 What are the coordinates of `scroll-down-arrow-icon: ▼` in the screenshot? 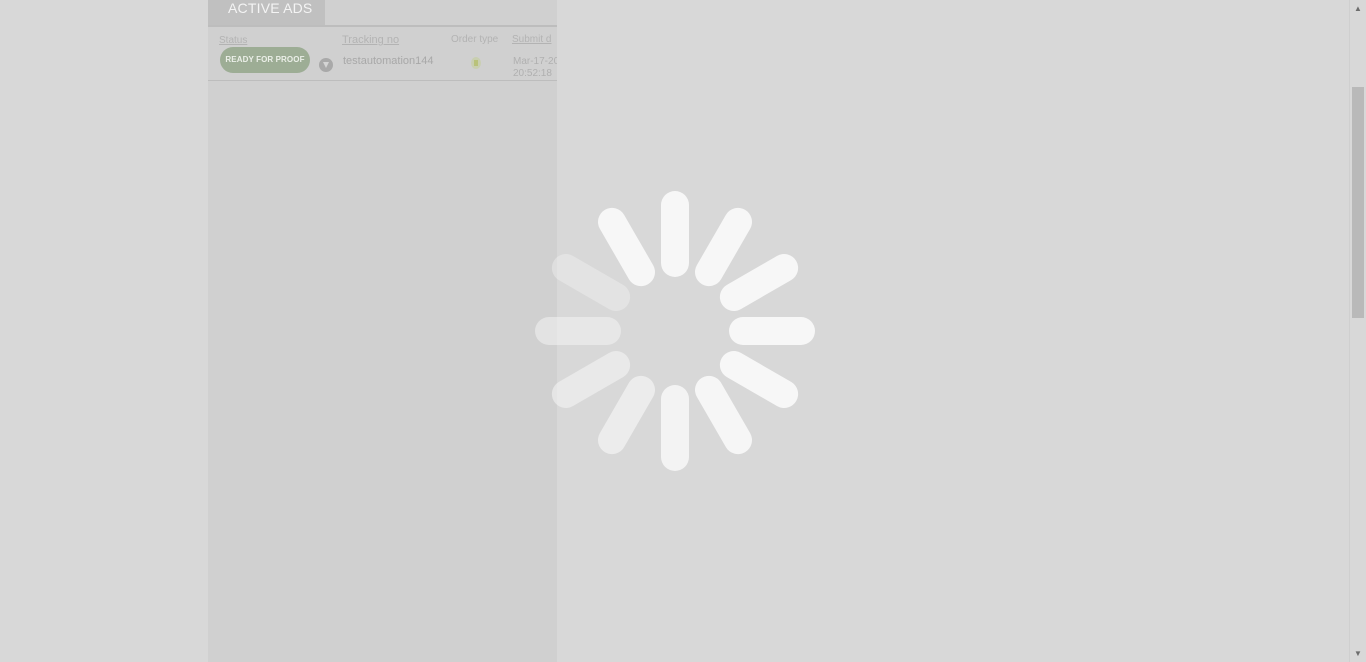 It's located at (1358, 653).